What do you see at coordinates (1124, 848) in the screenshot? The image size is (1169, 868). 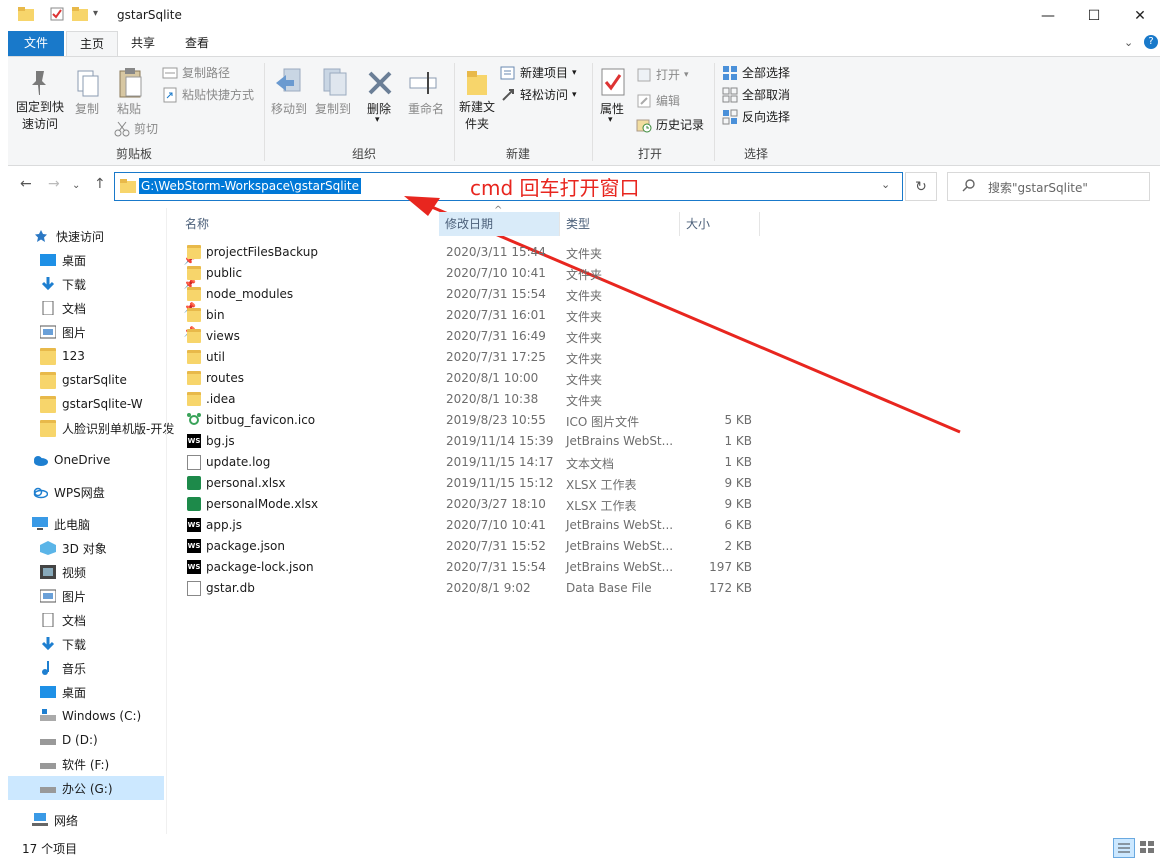 I see `details-view-button` at bounding box center [1124, 848].